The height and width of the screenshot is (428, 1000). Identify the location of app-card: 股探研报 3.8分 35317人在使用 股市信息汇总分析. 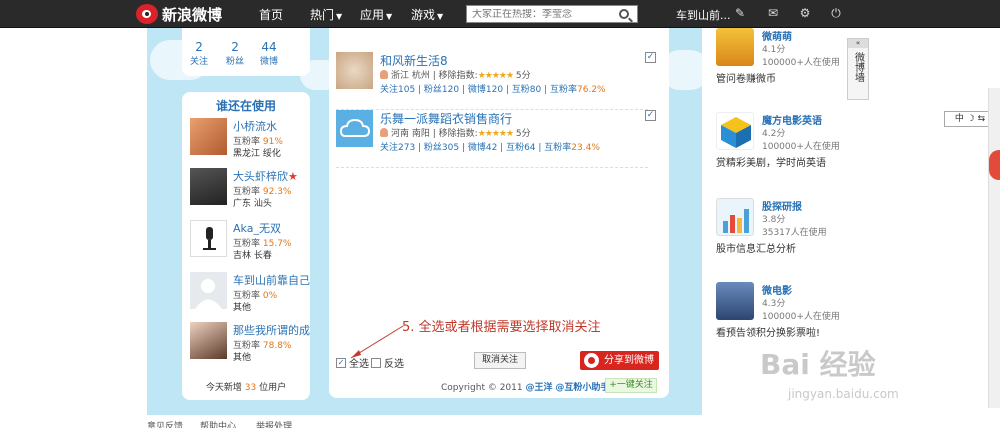
(821, 229).